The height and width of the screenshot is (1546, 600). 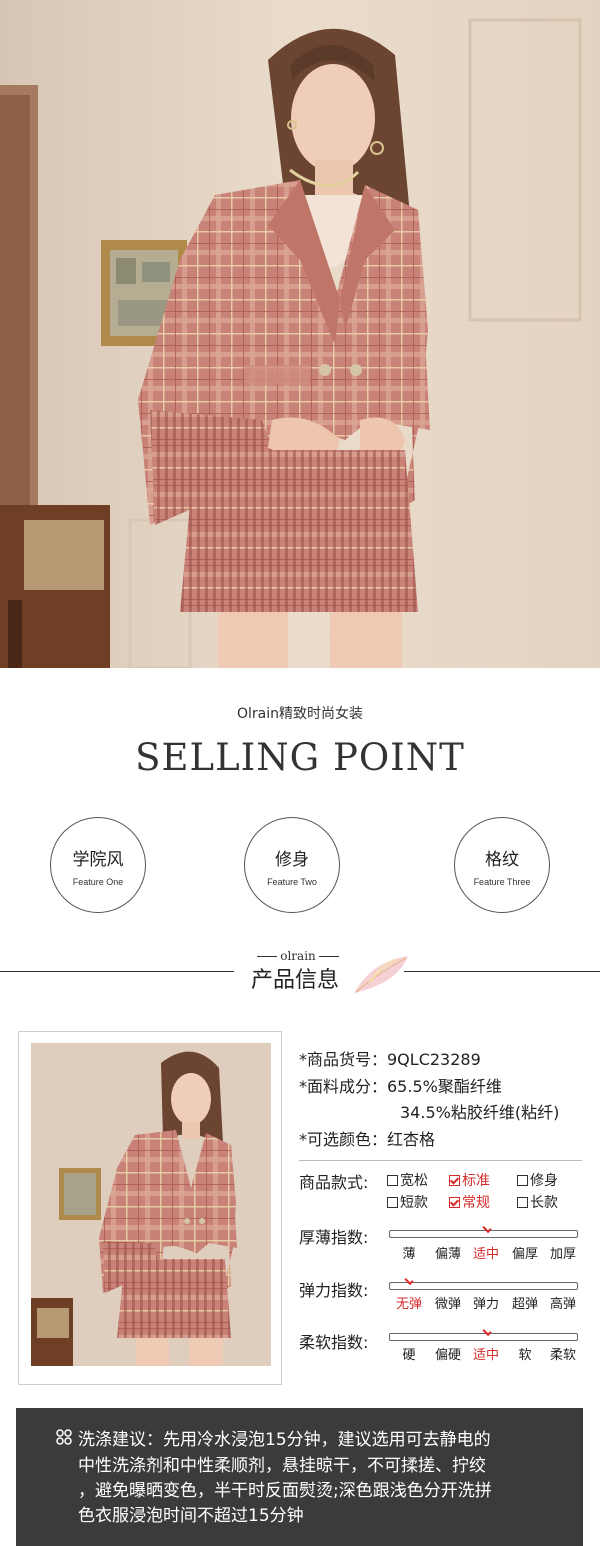 I want to click on elasticity-label: 弹力指数:, so click(x=334, y=1290).